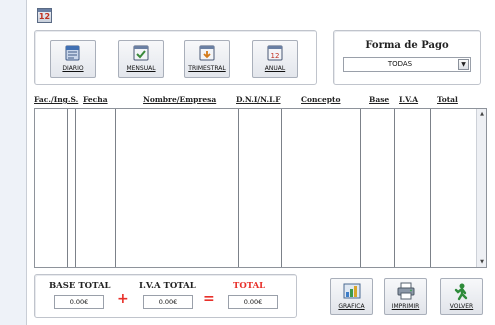 The image size is (495, 325). Describe the element at coordinates (79, 302) in the screenshot. I see `base-total-field: 0.00€` at that location.